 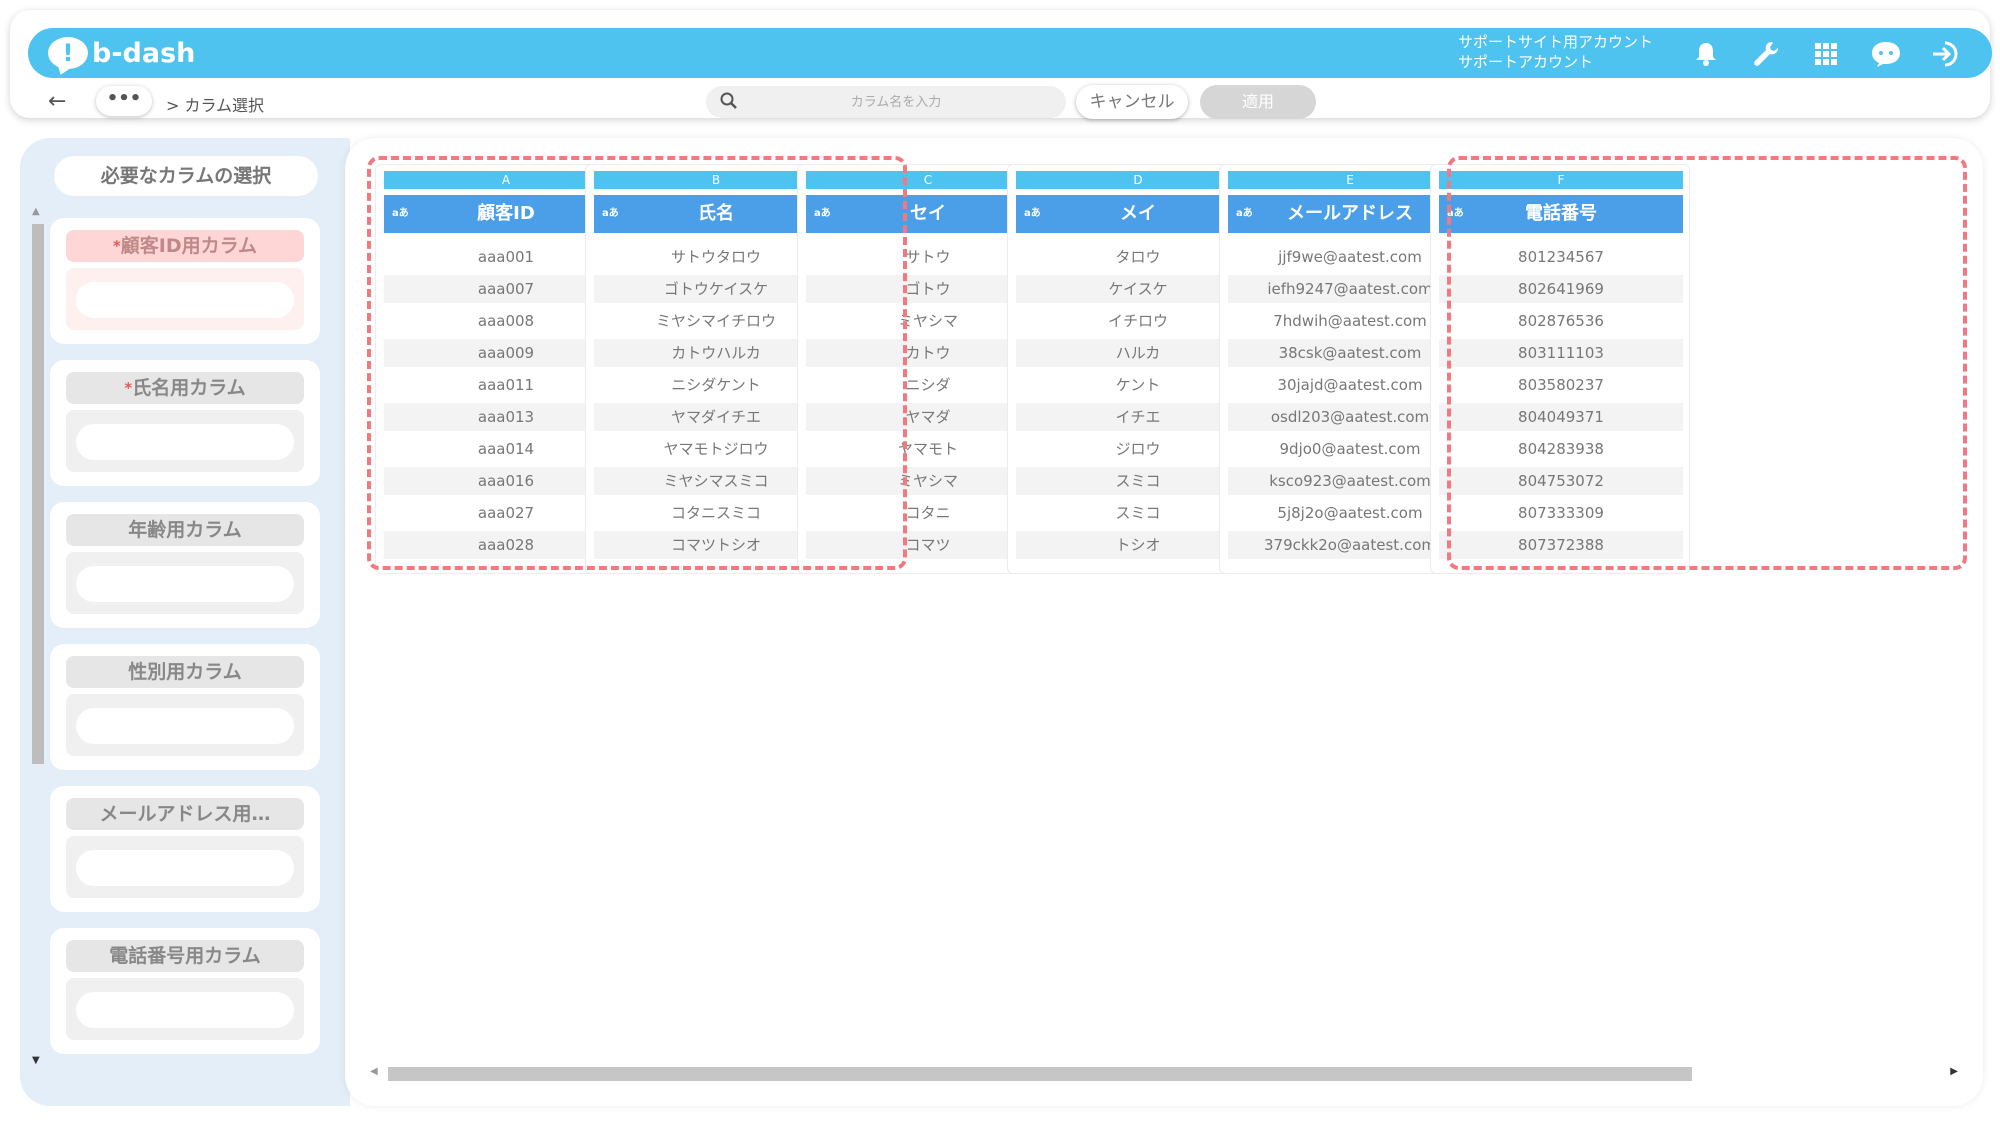 What do you see at coordinates (116, 246) in the screenshot?
I see `required-star: *` at bounding box center [116, 246].